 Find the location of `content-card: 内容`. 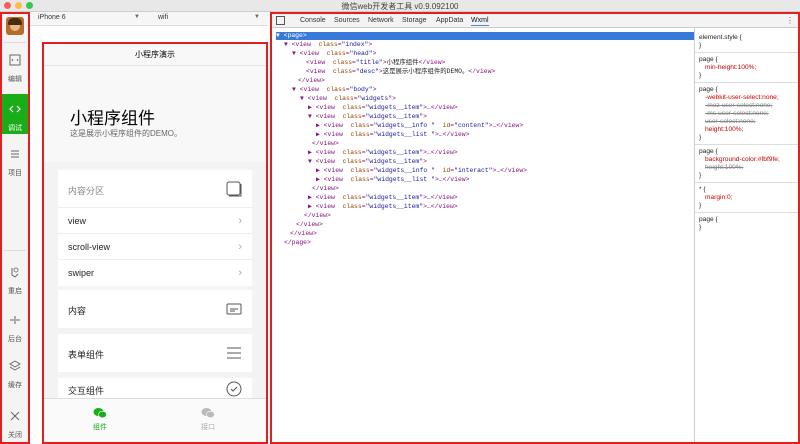

content-card: 内容 is located at coordinates (155, 309).